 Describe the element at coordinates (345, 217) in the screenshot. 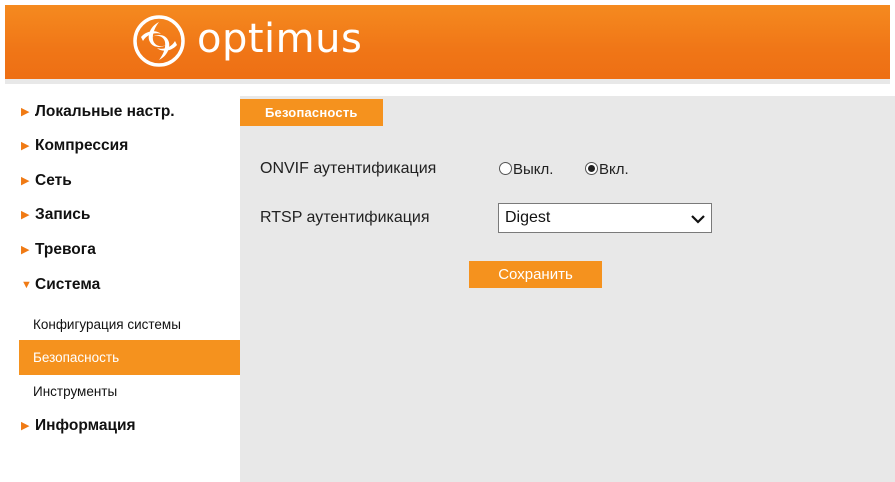

I see `rtsp-auth-label: RTSP аутентификация` at that location.